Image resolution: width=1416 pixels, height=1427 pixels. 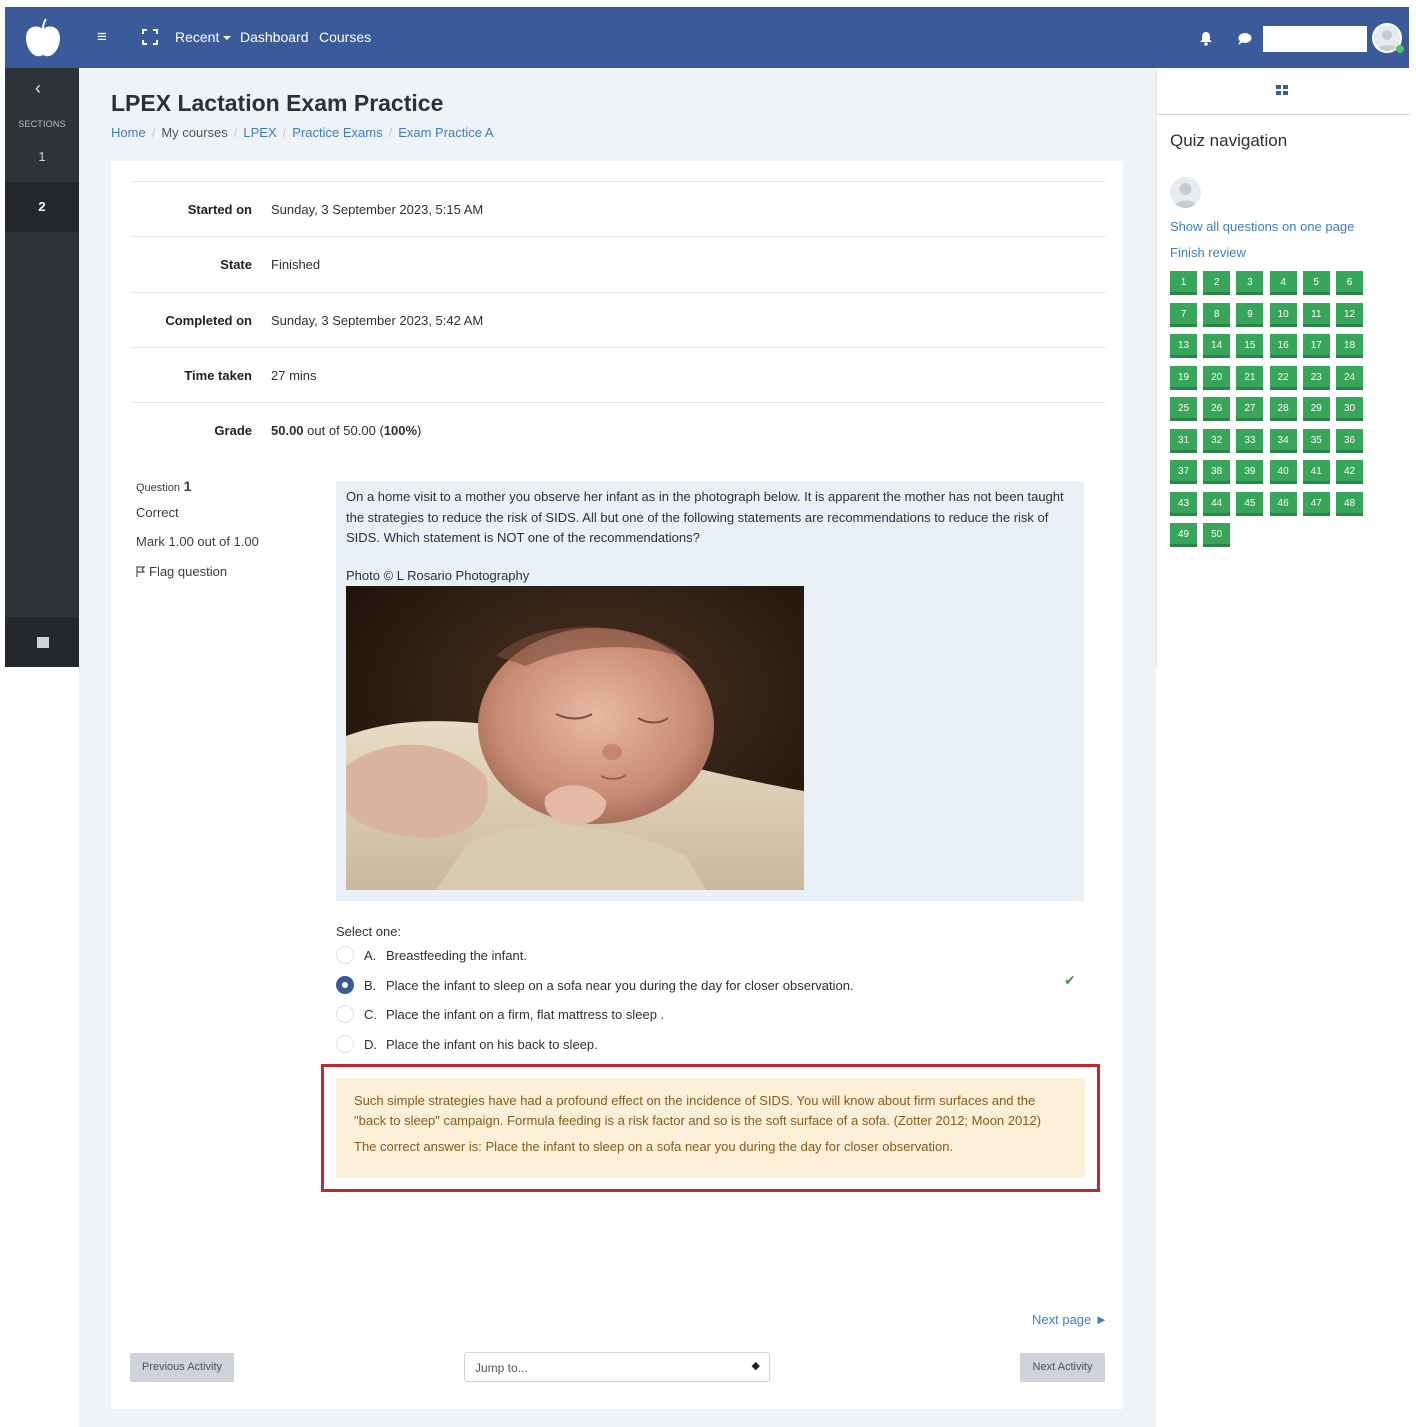 What do you see at coordinates (1183, 503) in the screenshot?
I see `question-nav-button-43: 43` at bounding box center [1183, 503].